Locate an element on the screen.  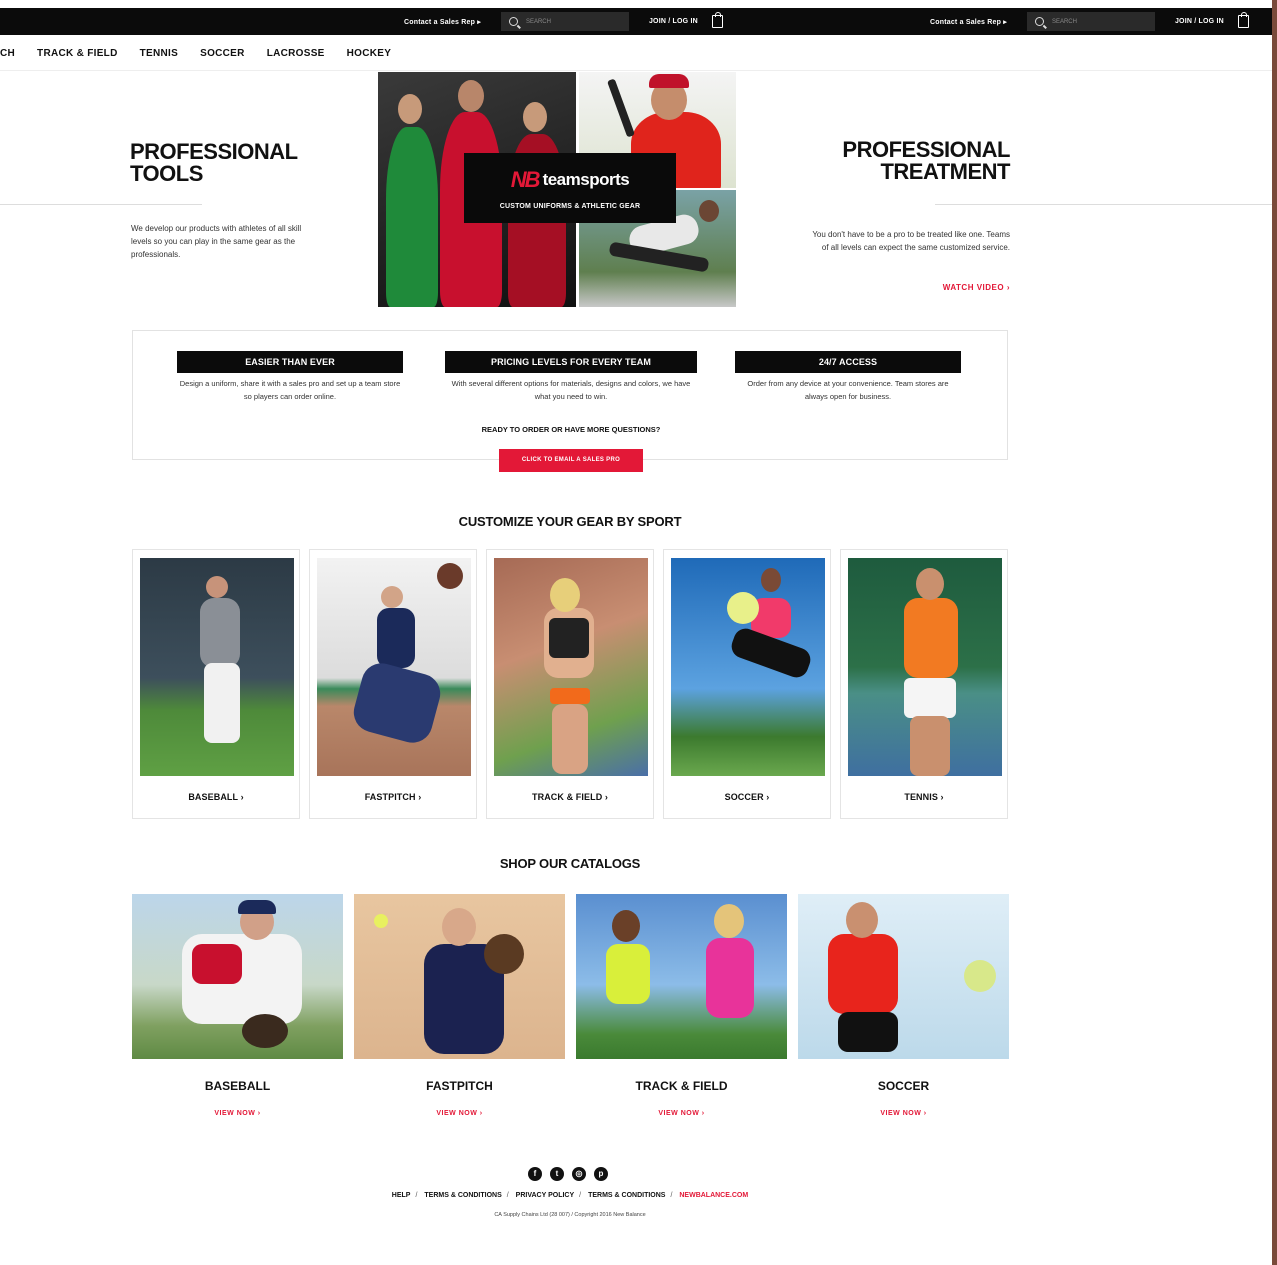
catalog-name: SOCCER is located at coordinates (903, 1086).